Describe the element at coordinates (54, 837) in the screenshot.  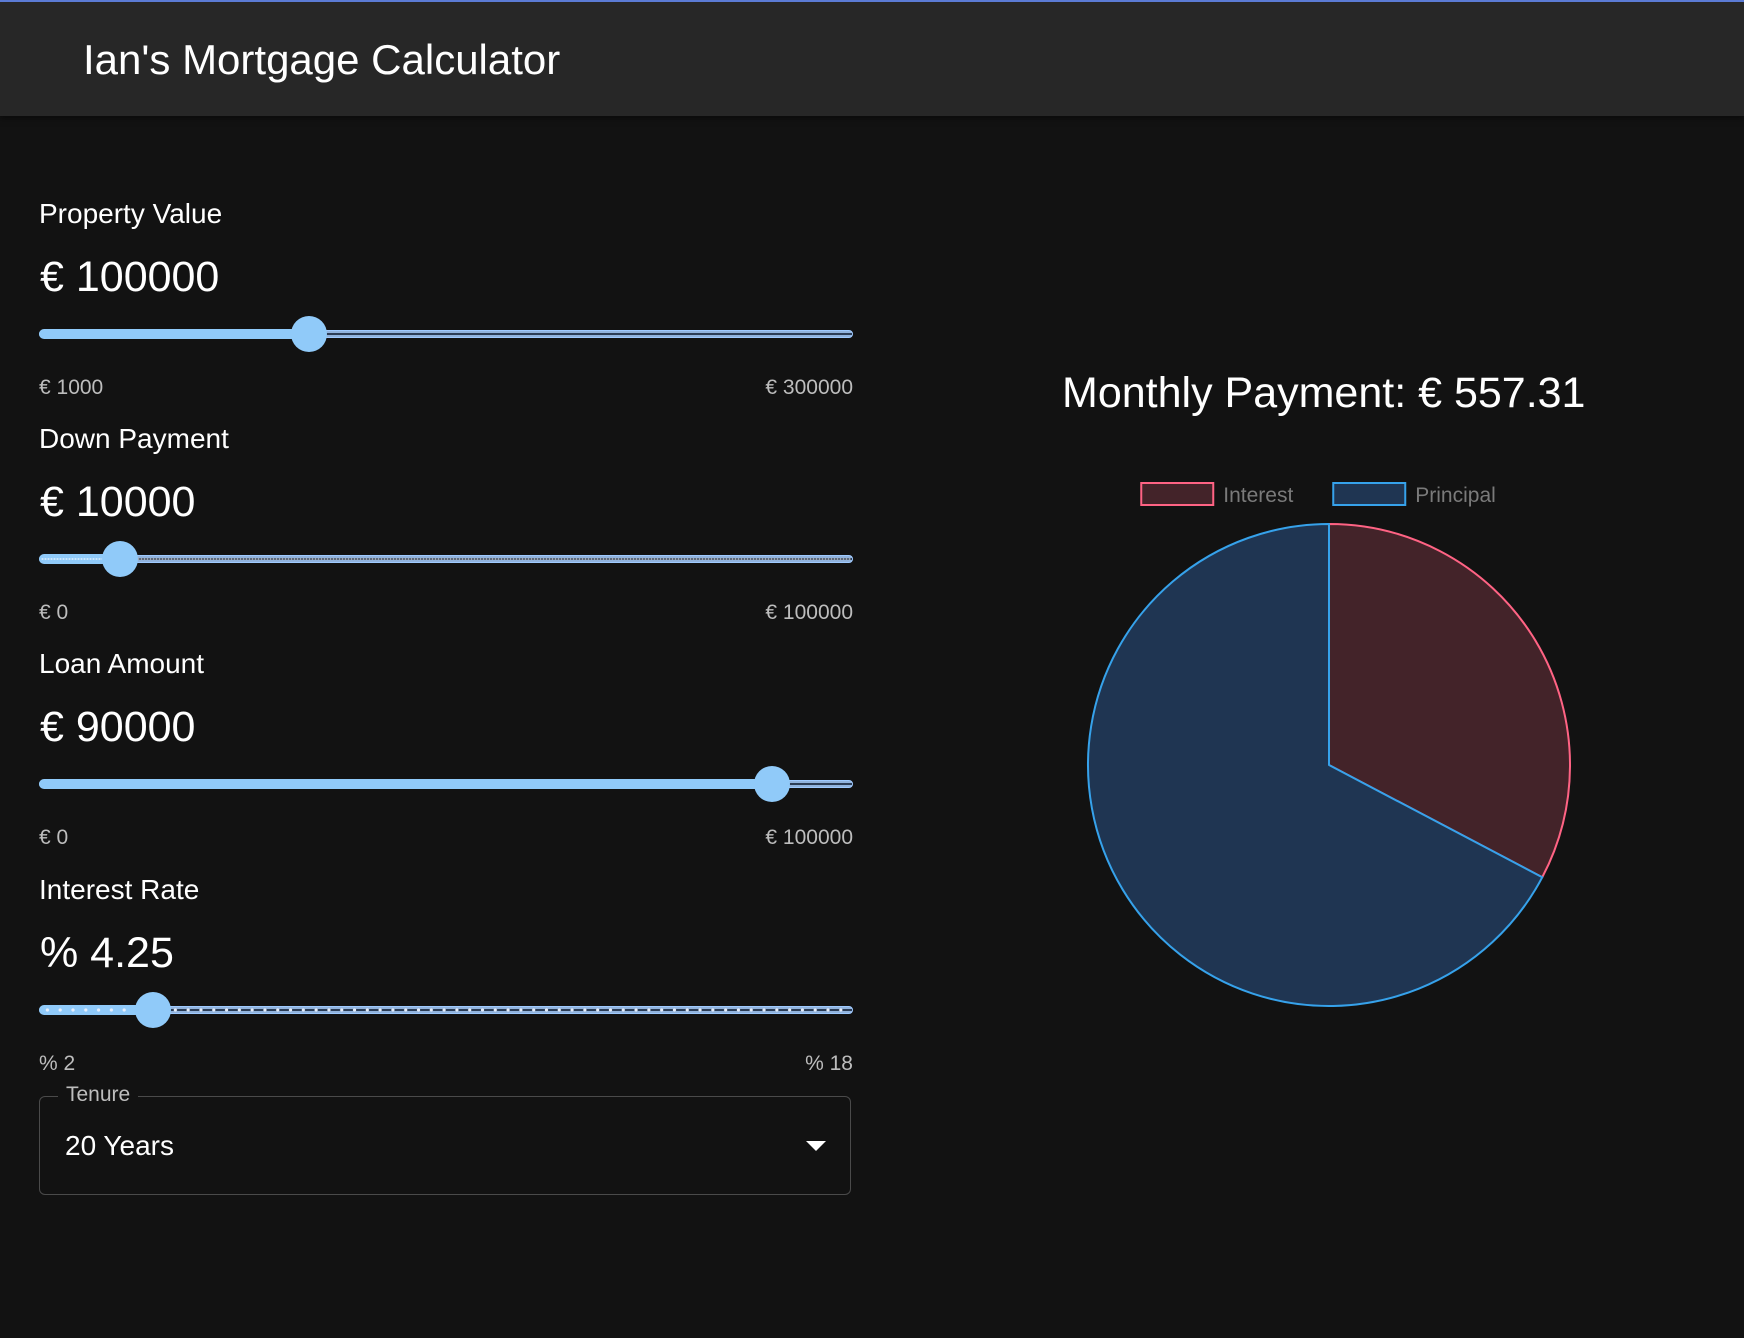
I see `loan-amount-min-label: € 0` at that location.